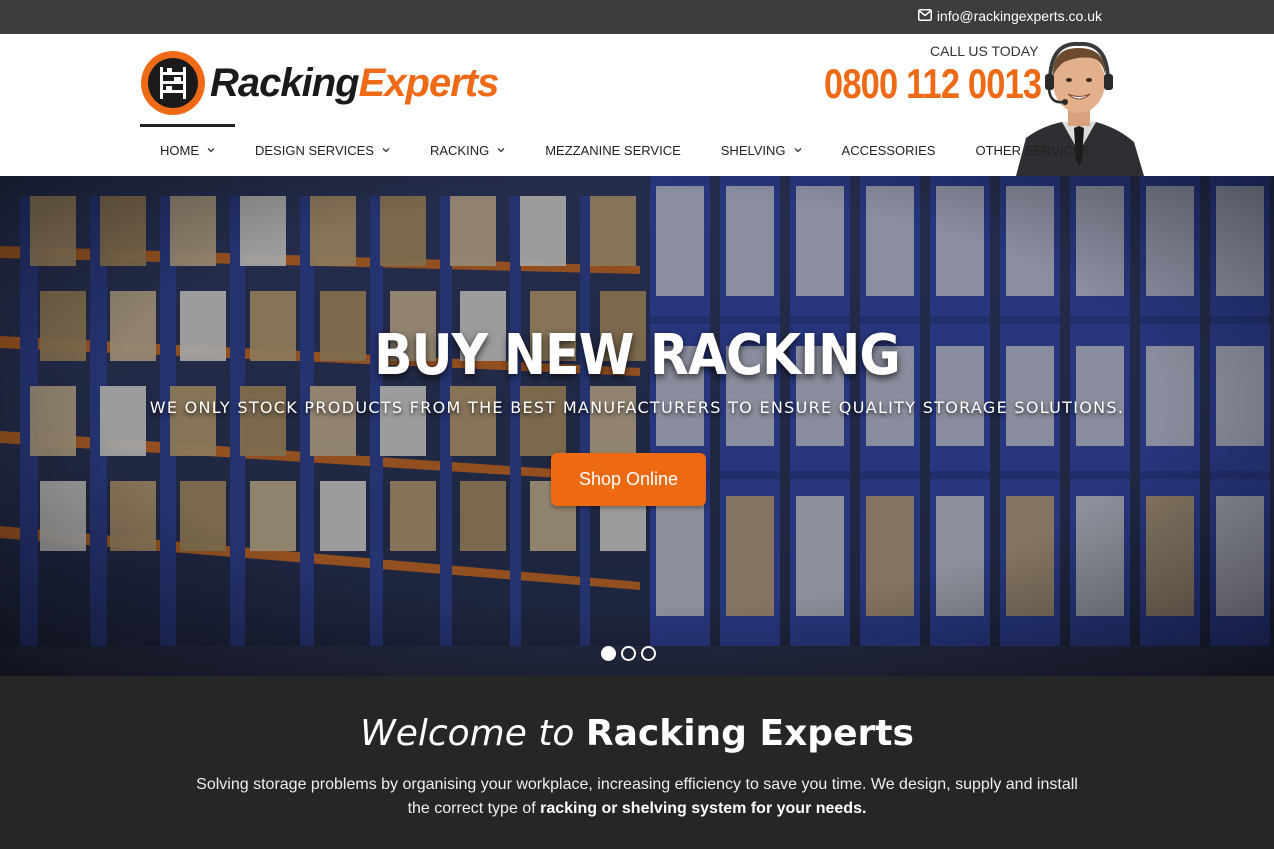  What do you see at coordinates (933, 84) in the screenshot?
I see `phone-number: 0800 112 0013` at bounding box center [933, 84].